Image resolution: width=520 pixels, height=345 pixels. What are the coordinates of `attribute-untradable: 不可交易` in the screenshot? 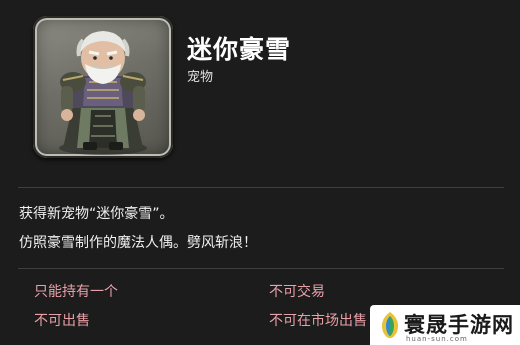 It's located at (297, 292).